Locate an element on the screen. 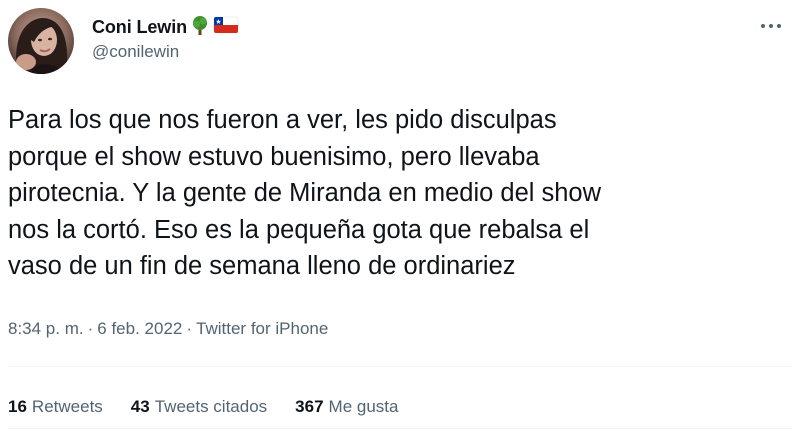 The image size is (800, 431). avatar is located at coordinates (41, 41).